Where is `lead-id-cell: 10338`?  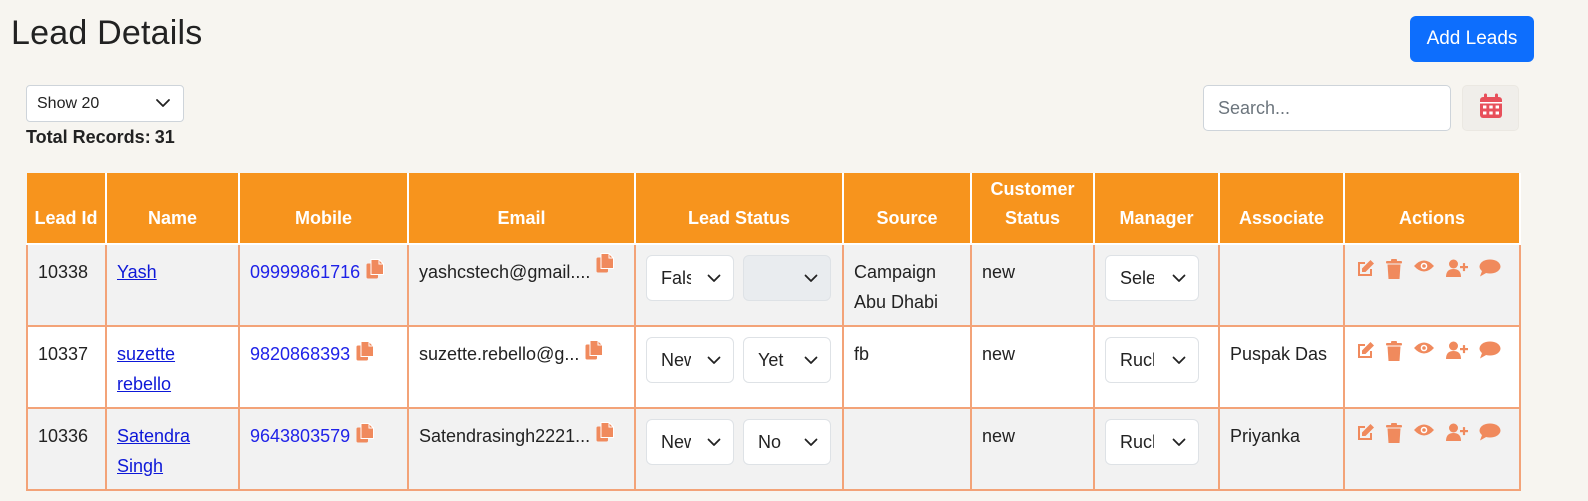
lead-id-cell: 10338 is located at coordinates (66, 285).